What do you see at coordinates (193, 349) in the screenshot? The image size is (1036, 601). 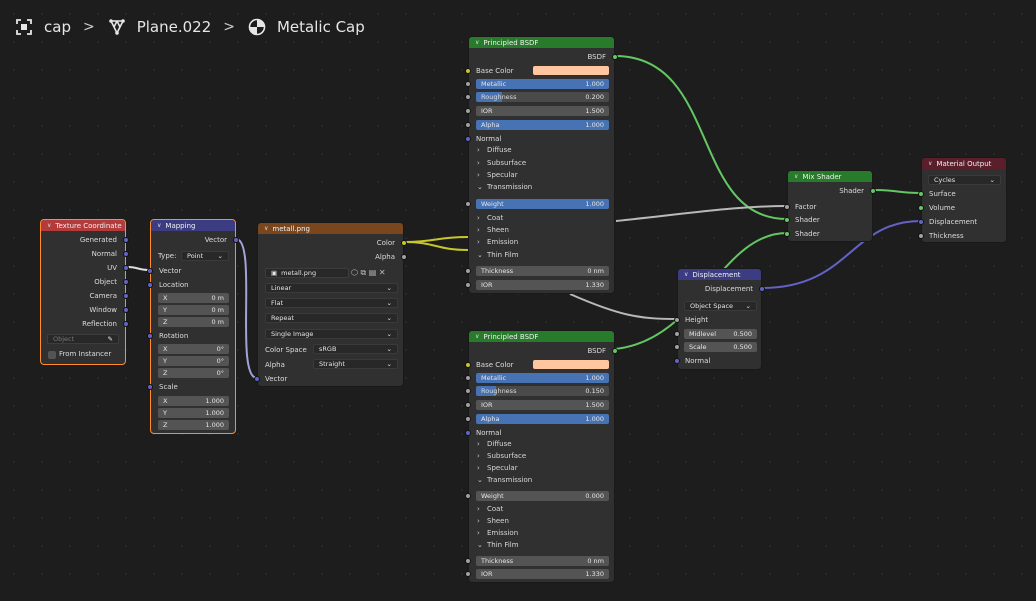 I see `rotation-x: X 0°` at bounding box center [193, 349].